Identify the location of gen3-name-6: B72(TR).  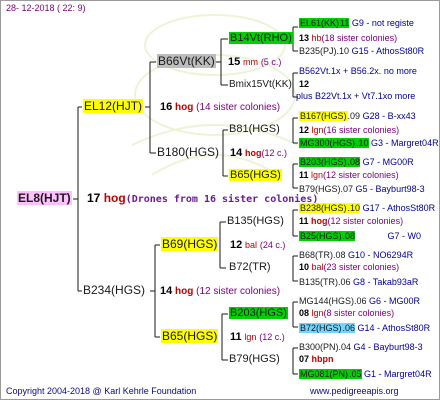
(250, 267).